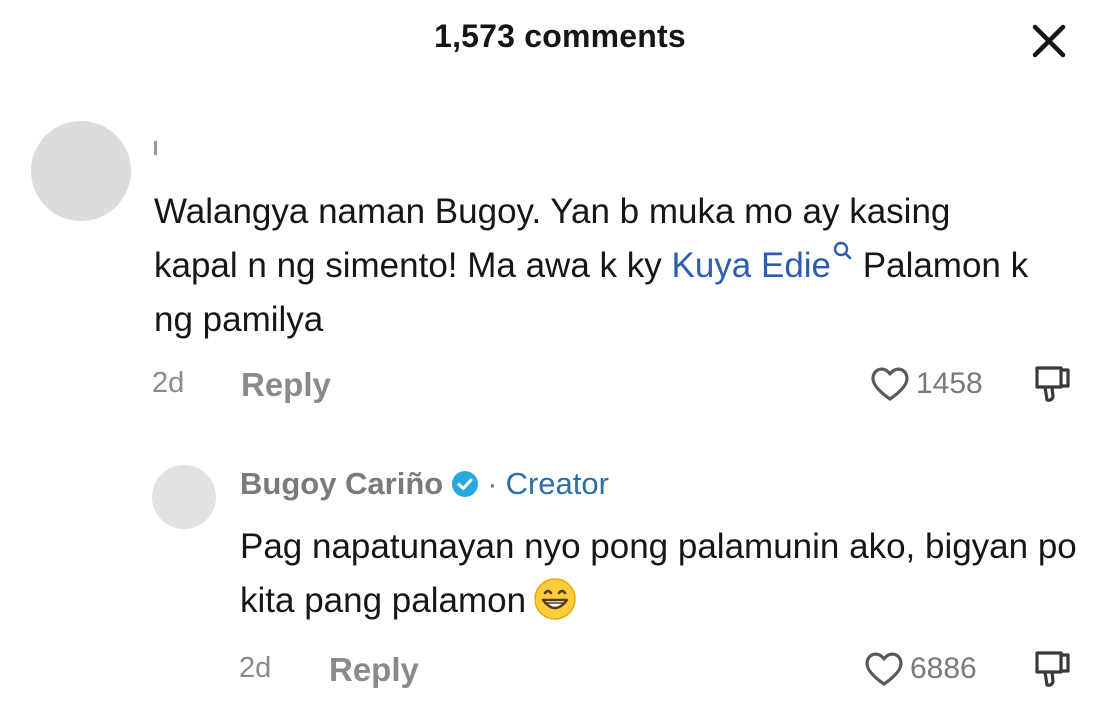 The height and width of the screenshot is (711, 1120). I want to click on comment-username, so click(155, 148).